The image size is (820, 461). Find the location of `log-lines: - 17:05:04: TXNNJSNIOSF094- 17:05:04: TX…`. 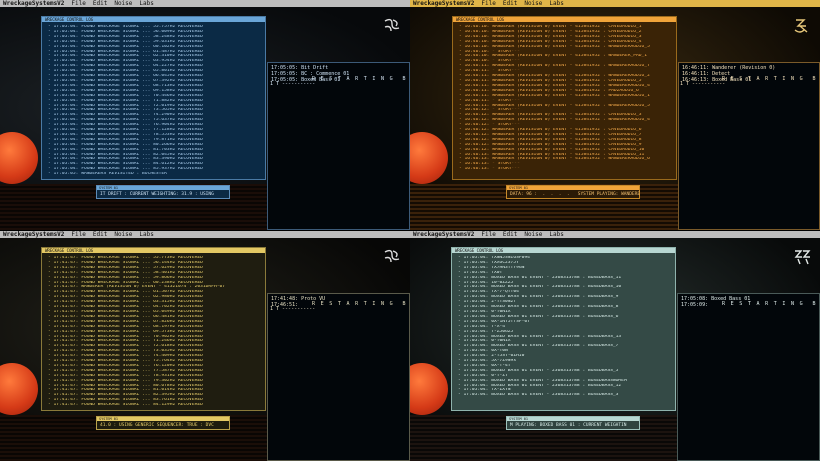

log-lines: - 17:05:04: TXNNJSNIOSF094- 17:05:04: TX… is located at coordinates (564, 331).